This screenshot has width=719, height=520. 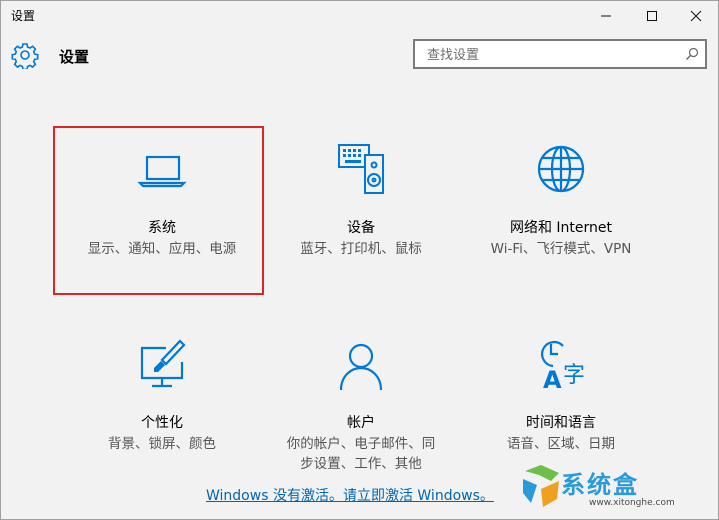 I want to click on account-icon, so click(x=361, y=367).